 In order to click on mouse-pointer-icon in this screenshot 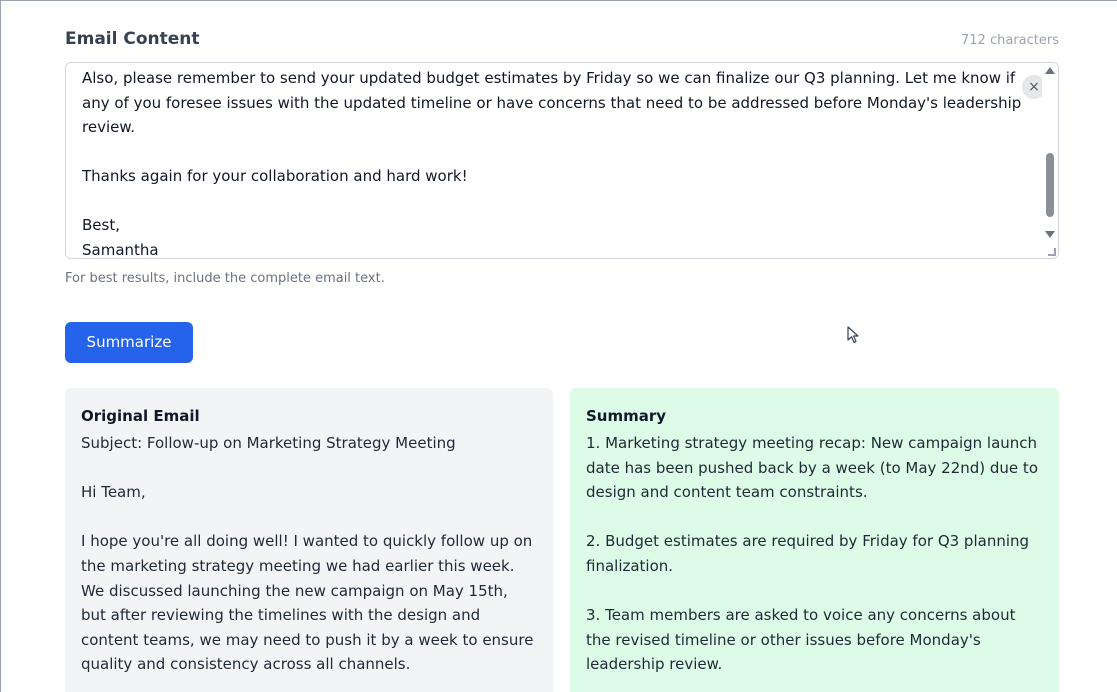, I will do `click(853, 335)`.